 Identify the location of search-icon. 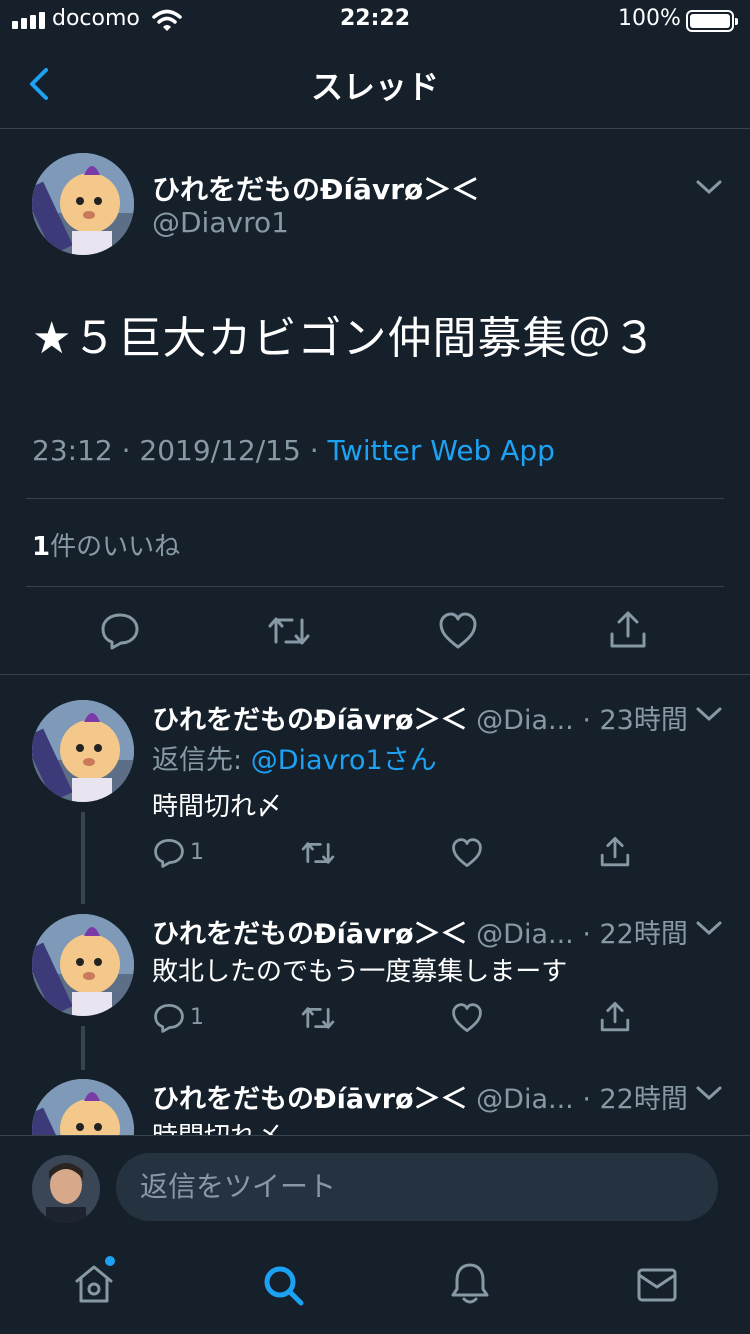
(283, 1285).